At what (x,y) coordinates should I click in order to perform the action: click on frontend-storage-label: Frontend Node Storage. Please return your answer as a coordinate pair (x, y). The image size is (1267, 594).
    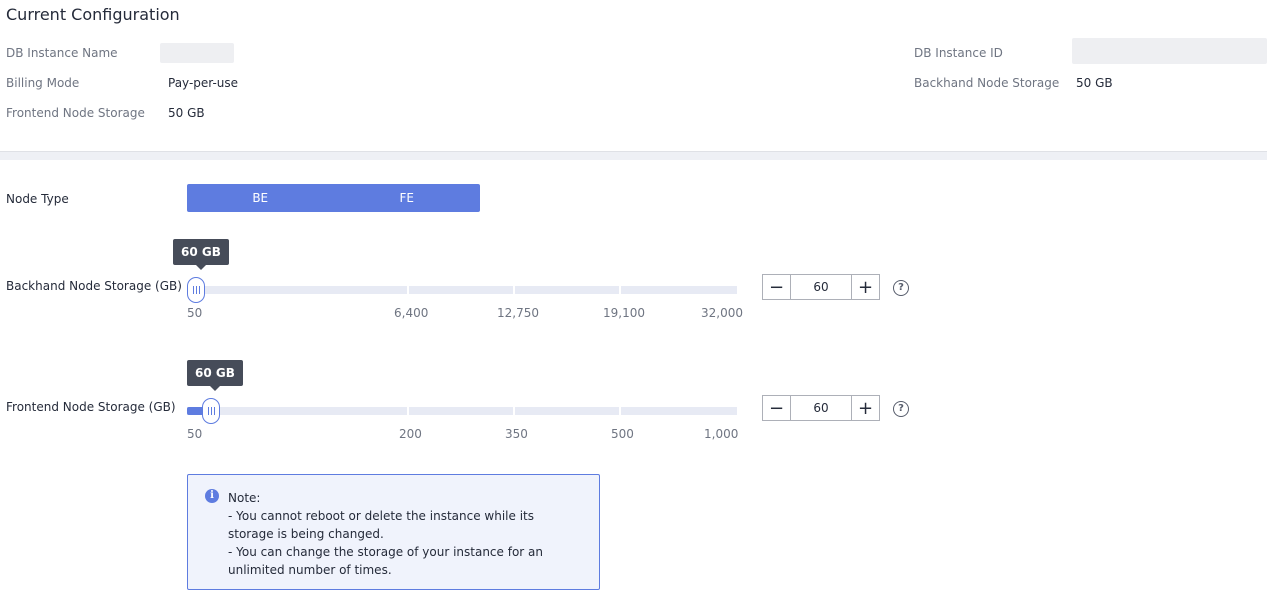
    Looking at the image, I should click on (75, 113).